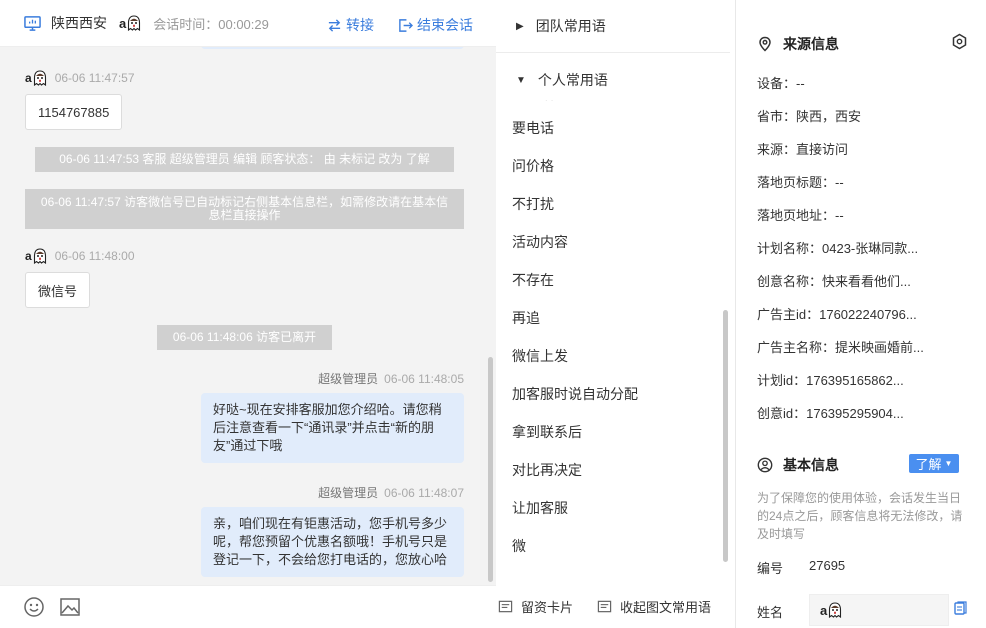 Image resolution: width=986 pixels, height=628 pixels. I want to click on previous-message-bubble, so click(332, 48).